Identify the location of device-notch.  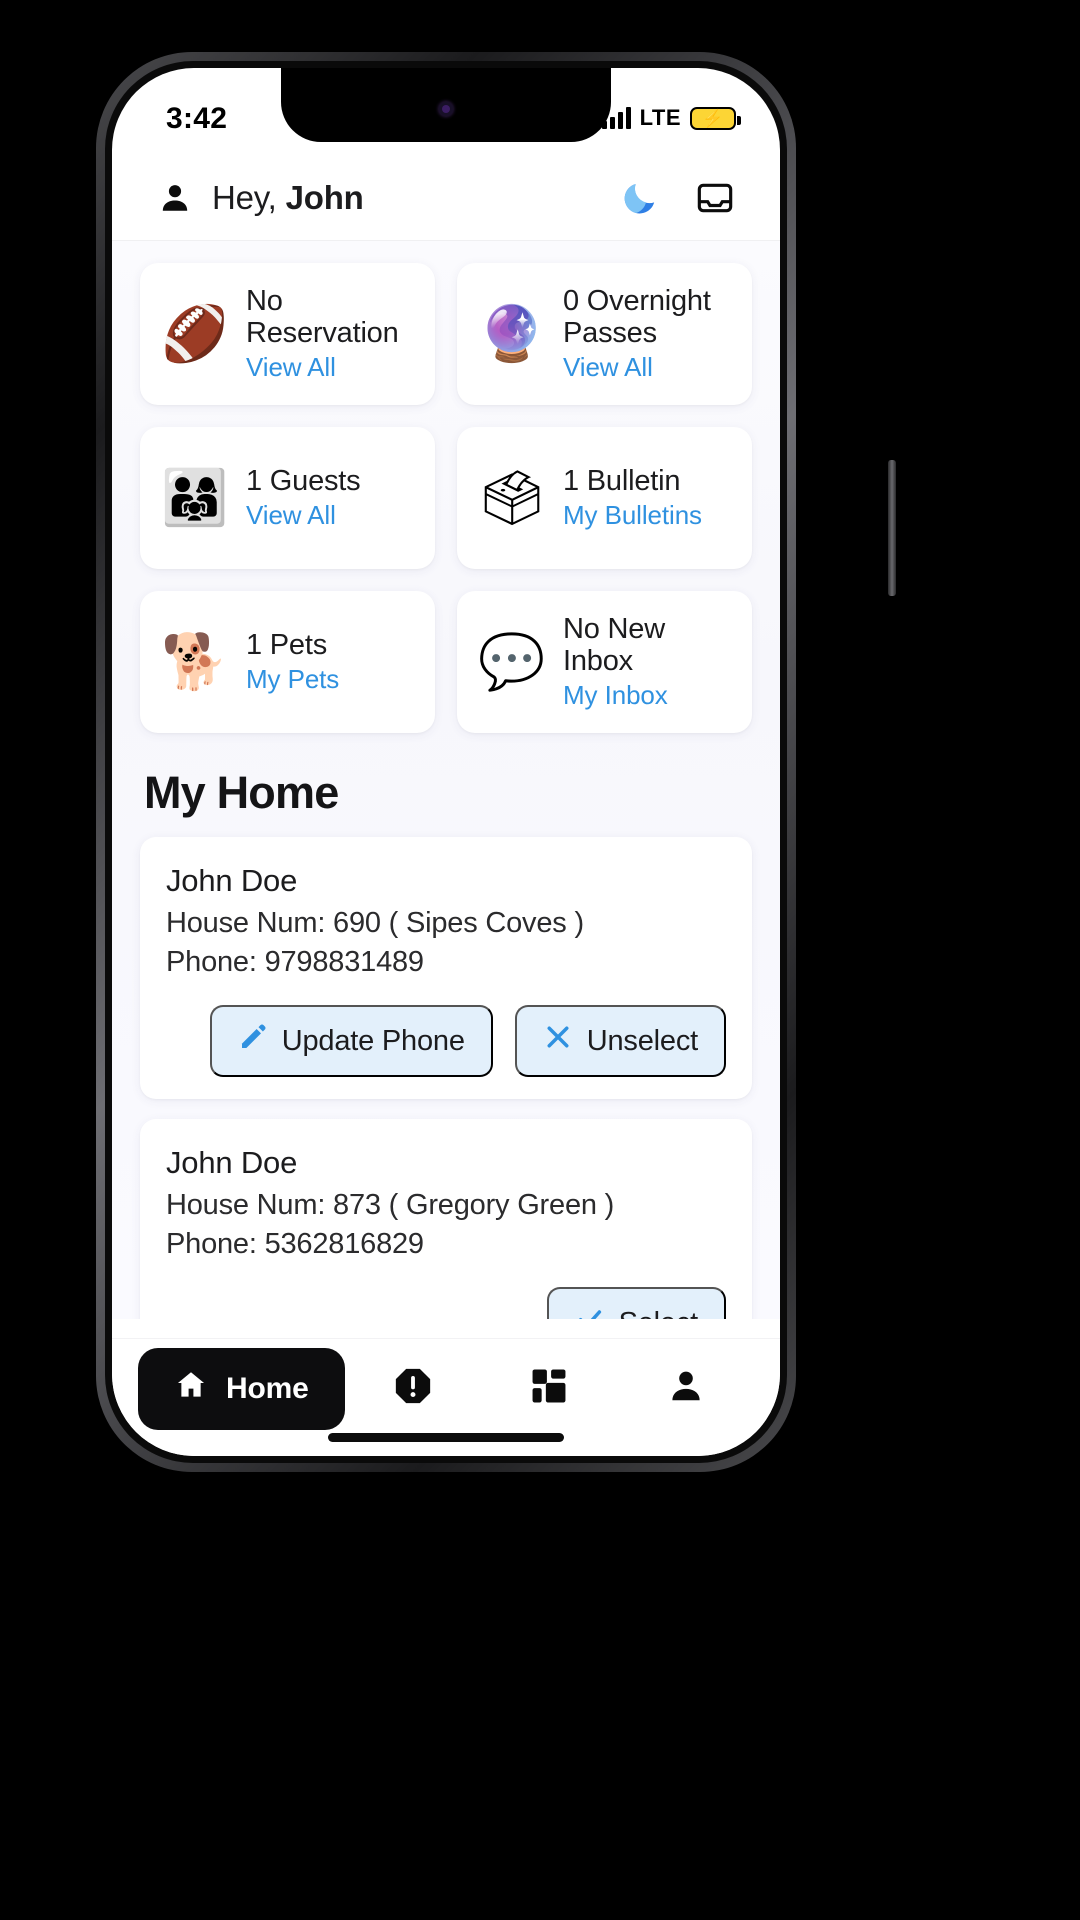
(446, 105).